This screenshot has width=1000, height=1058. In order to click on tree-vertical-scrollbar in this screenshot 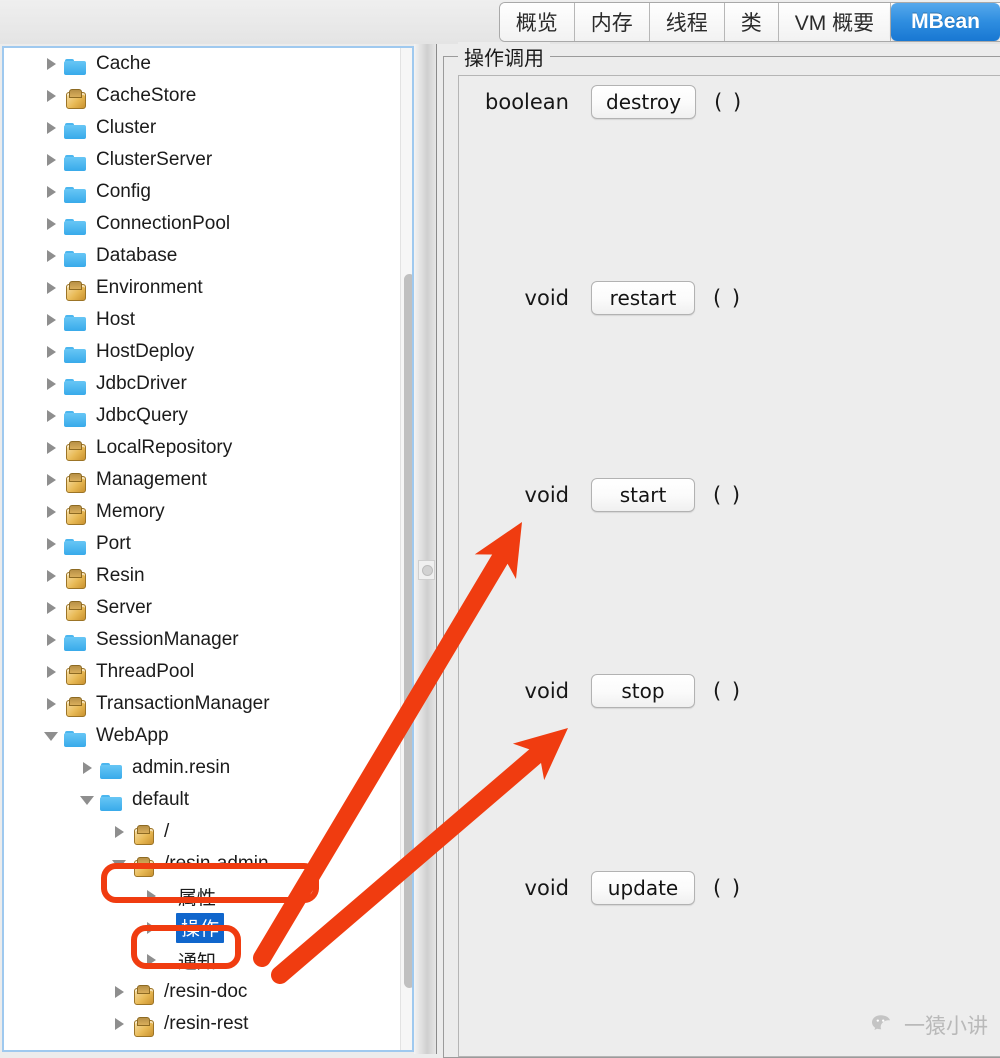, I will do `click(406, 549)`.